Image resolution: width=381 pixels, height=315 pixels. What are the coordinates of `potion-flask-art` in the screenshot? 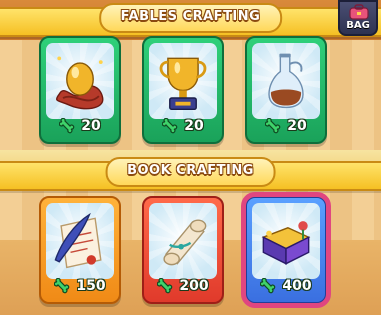 It's located at (286, 81).